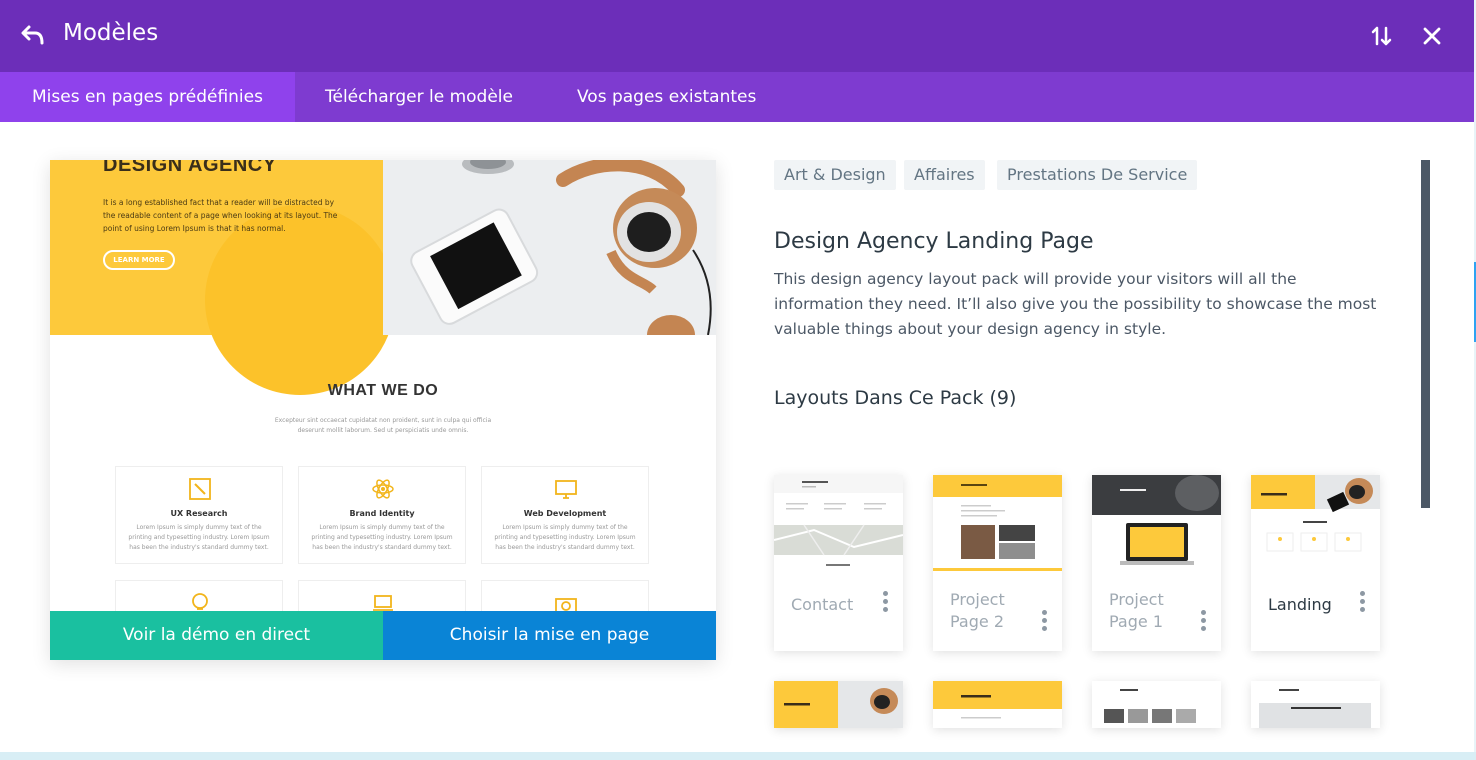 Image resolution: width=1476 pixels, height=760 pixels. I want to click on modal-title: Modèles, so click(111, 33).